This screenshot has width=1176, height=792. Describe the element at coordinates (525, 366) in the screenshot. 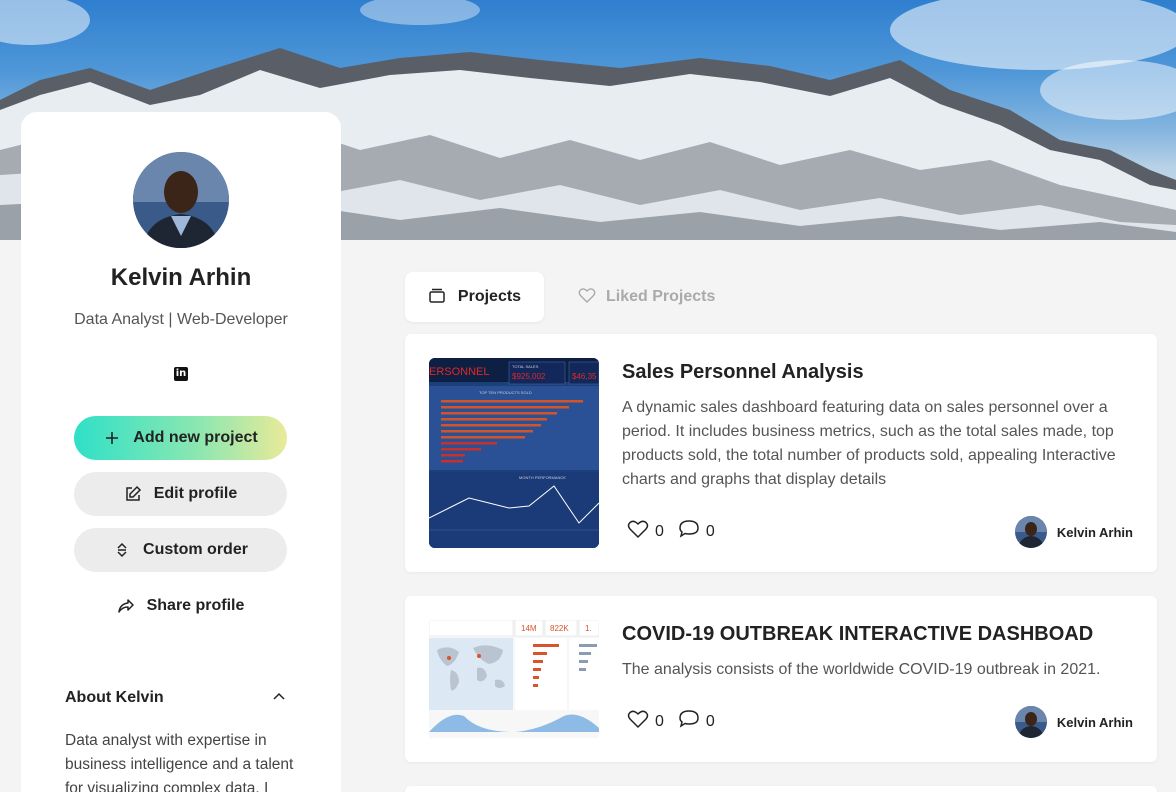

I see `thumb-metric-label: TOTAL SALES` at that location.